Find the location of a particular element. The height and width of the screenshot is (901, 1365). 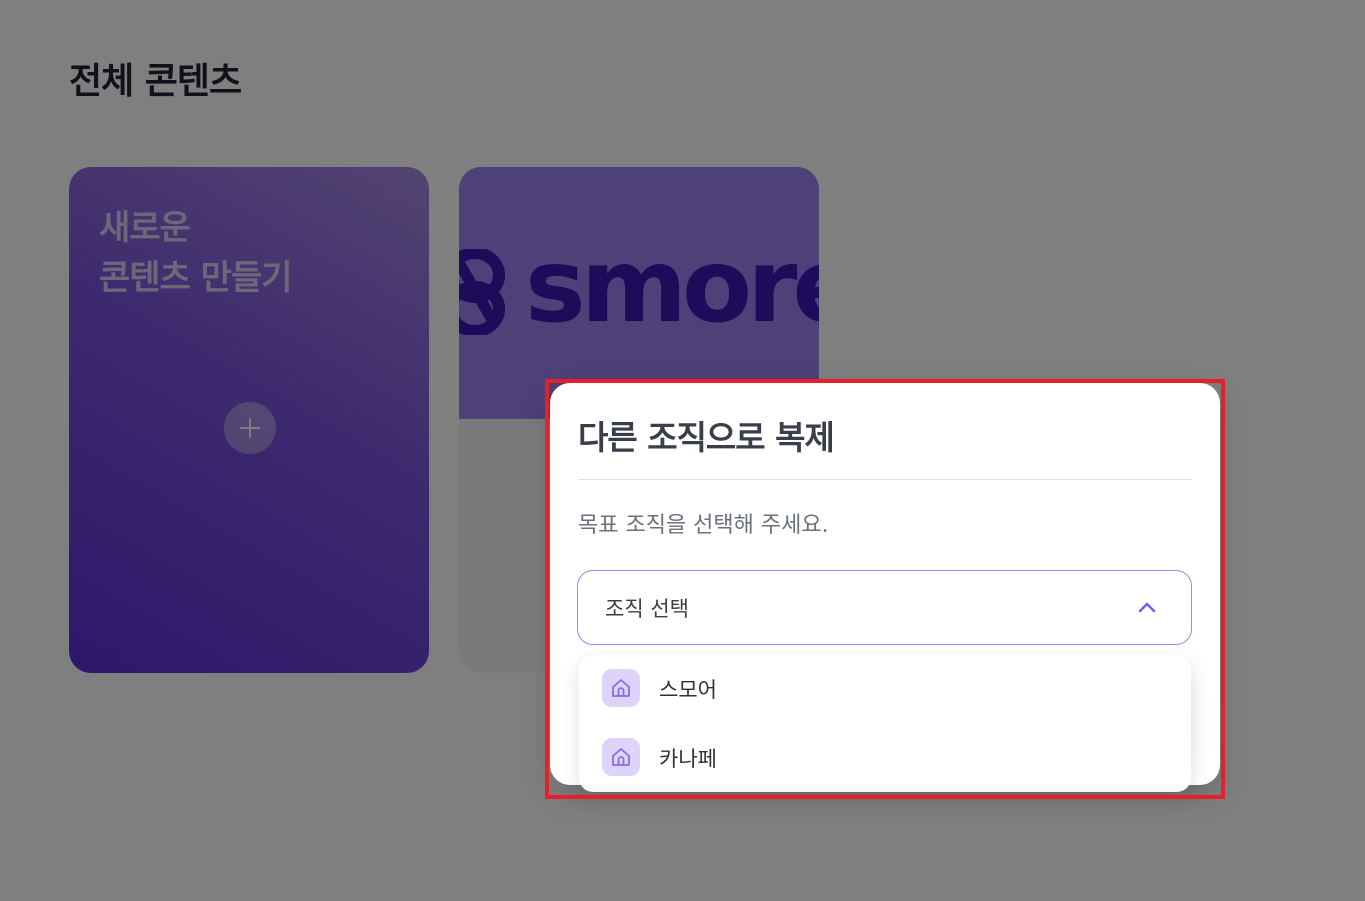

org-option-canape: 카나페 is located at coordinates (885, 758).